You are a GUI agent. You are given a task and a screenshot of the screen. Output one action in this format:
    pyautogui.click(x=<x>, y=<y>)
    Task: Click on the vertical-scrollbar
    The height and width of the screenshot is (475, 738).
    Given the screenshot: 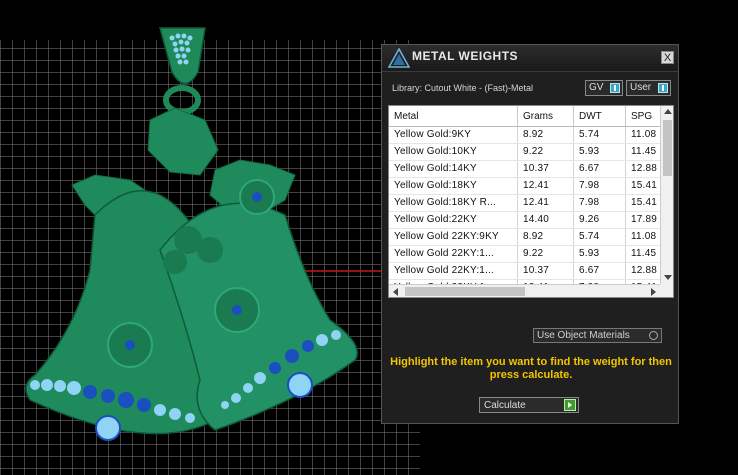 What is the action you would take?
    pyautogui.click(x=666, y=195)
    